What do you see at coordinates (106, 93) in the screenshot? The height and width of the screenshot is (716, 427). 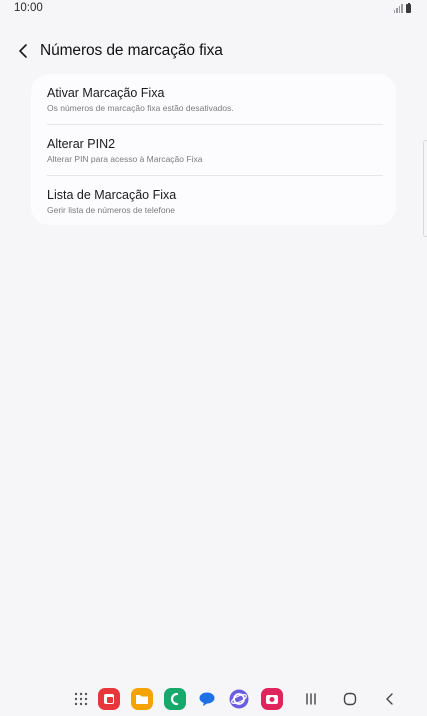 I see `setting-title: Ativar Marcação Fixa` at bounding box center [106, 93].